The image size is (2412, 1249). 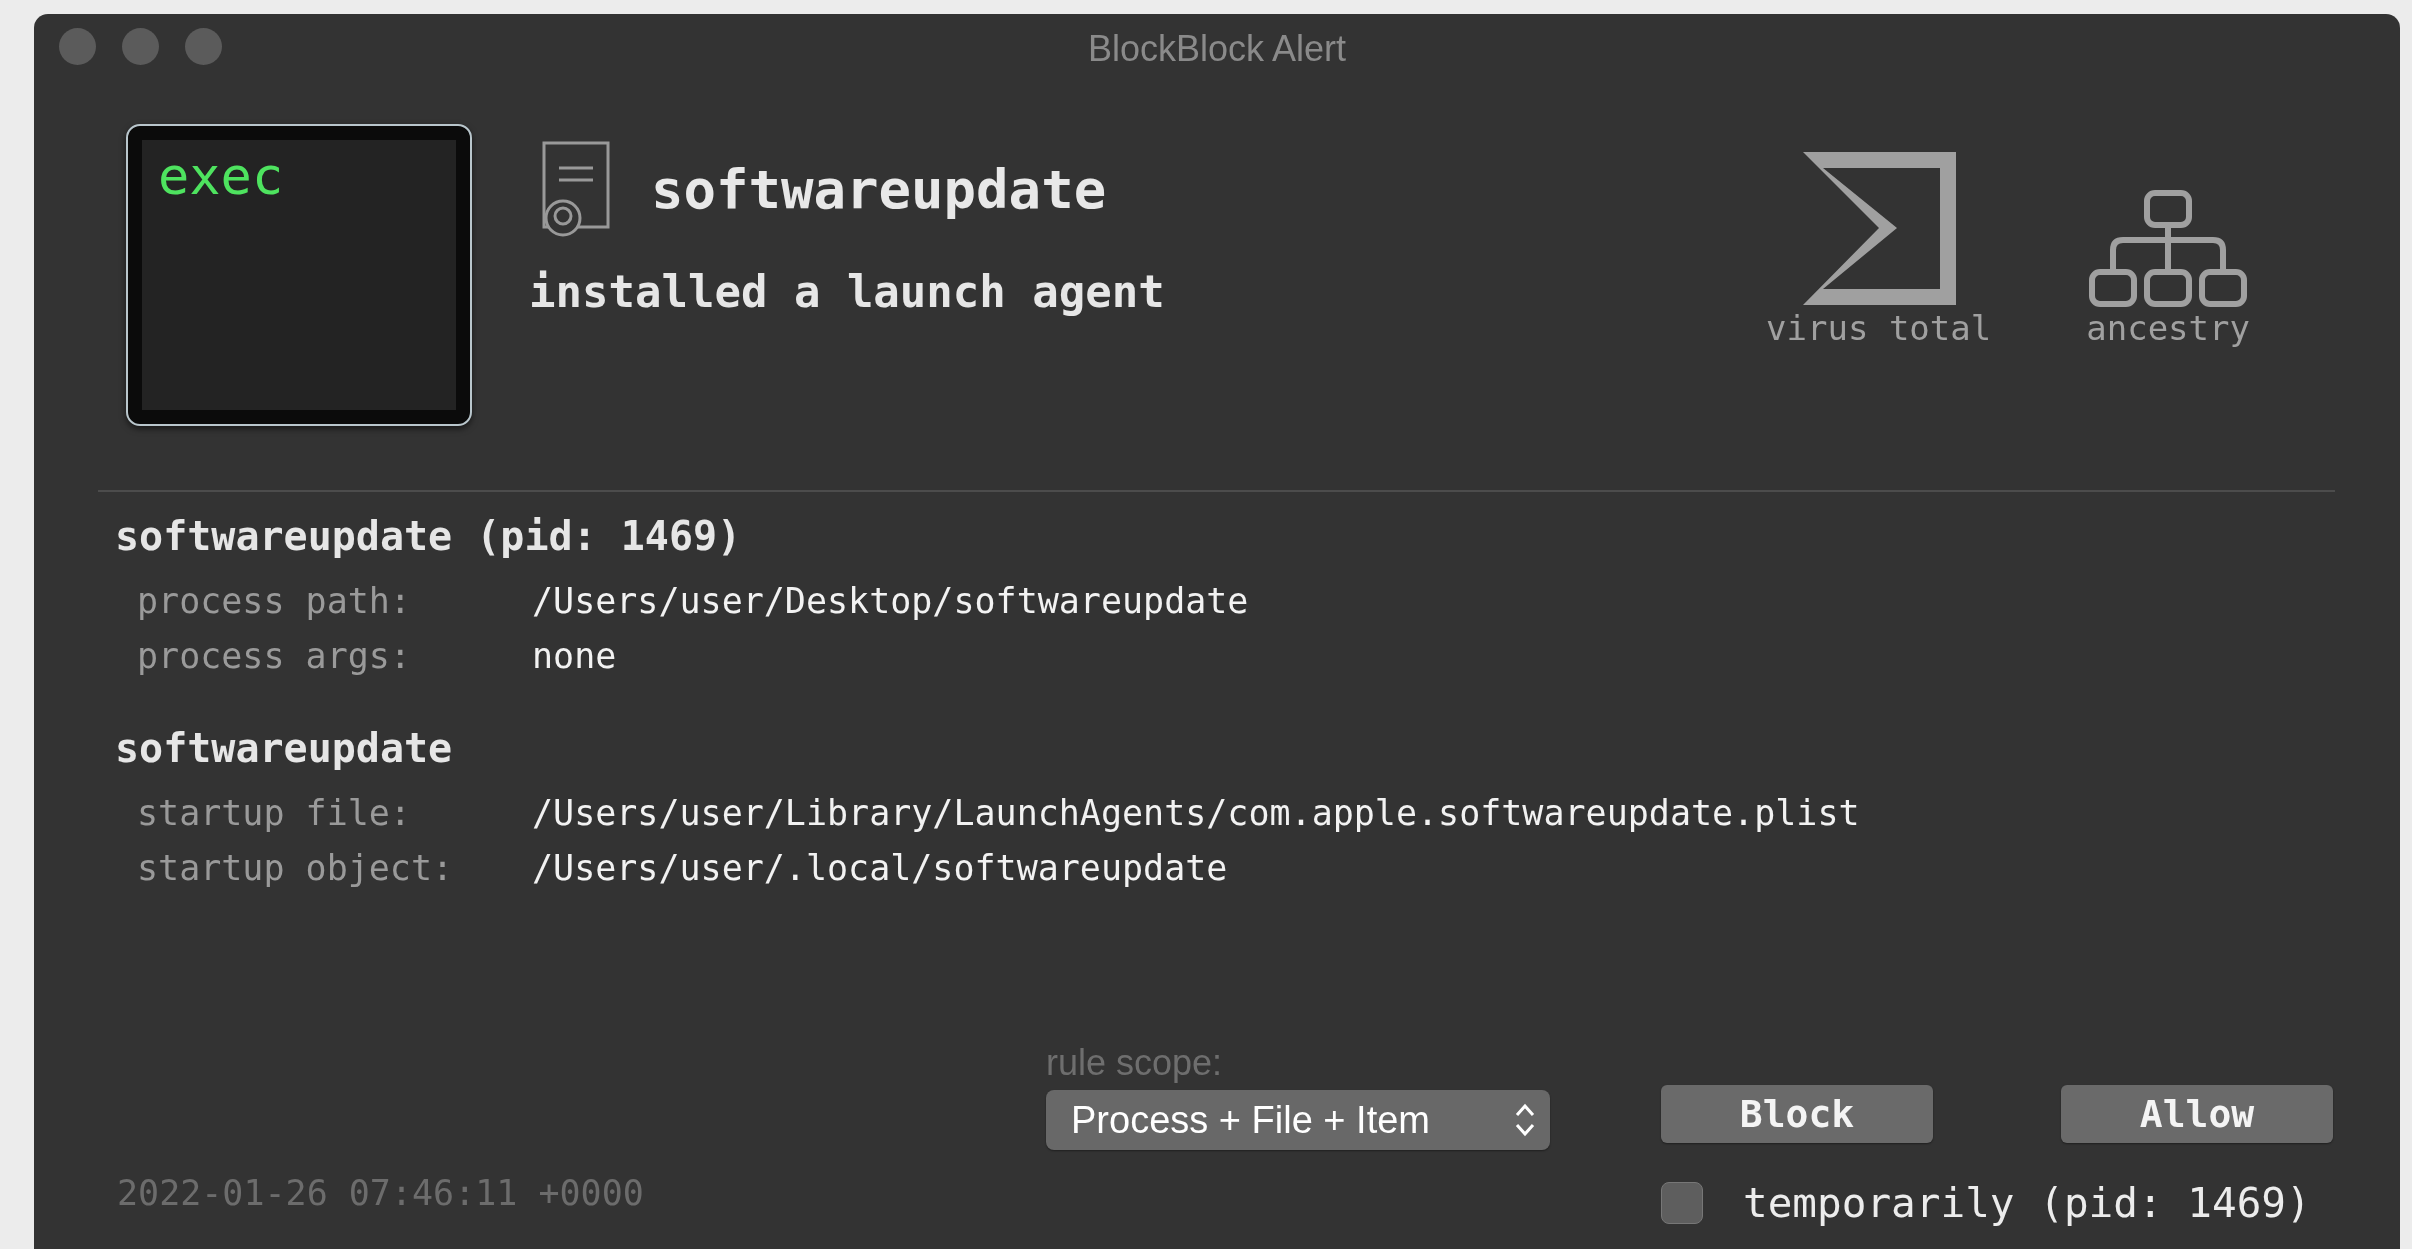 What do you see at coordinates (847, 291) in the screenshot?
I see `alert-action: installed a launch agent` at bounding box center [847, 291].